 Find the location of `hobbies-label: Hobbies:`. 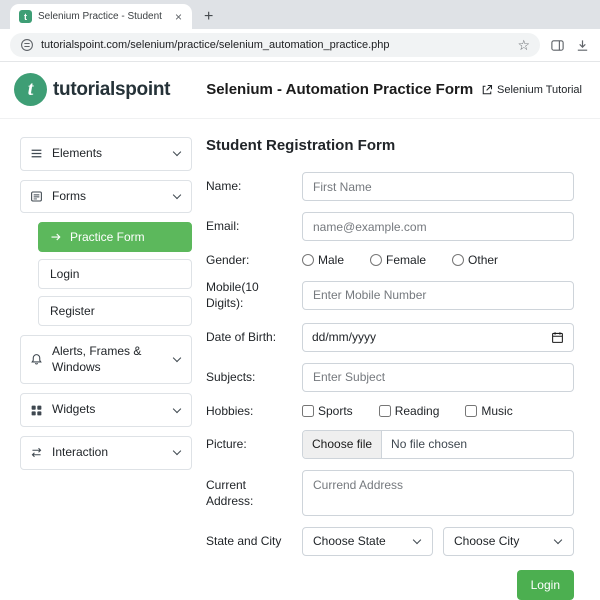

hobbies-label: Hobbies: is located at coordinates (230, 410).